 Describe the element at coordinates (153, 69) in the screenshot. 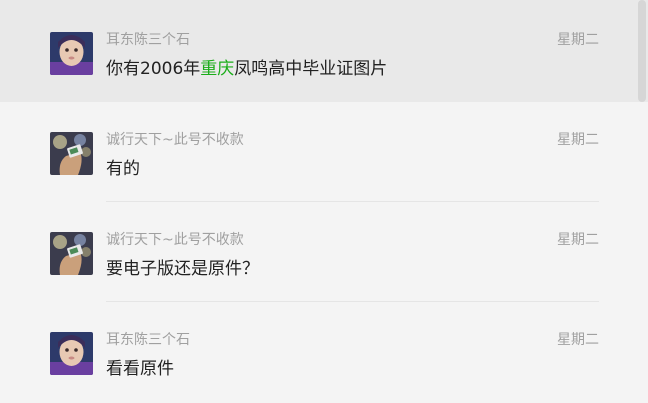

I see `message-part: 你有2006年` at that location.